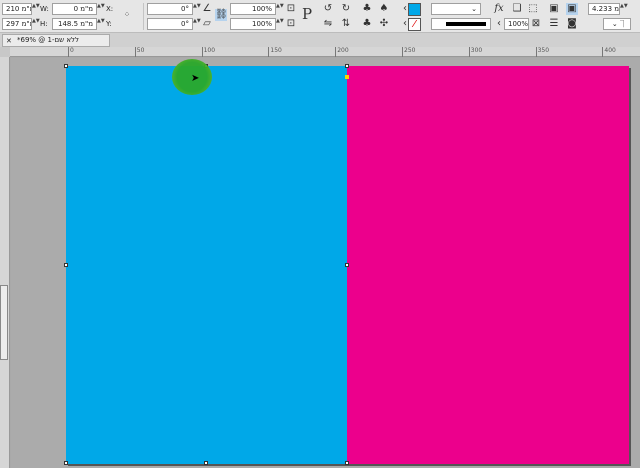 The height and width of the screenshot is (468, 640). I want to click on ruler-label: 250, so click(408, 52).